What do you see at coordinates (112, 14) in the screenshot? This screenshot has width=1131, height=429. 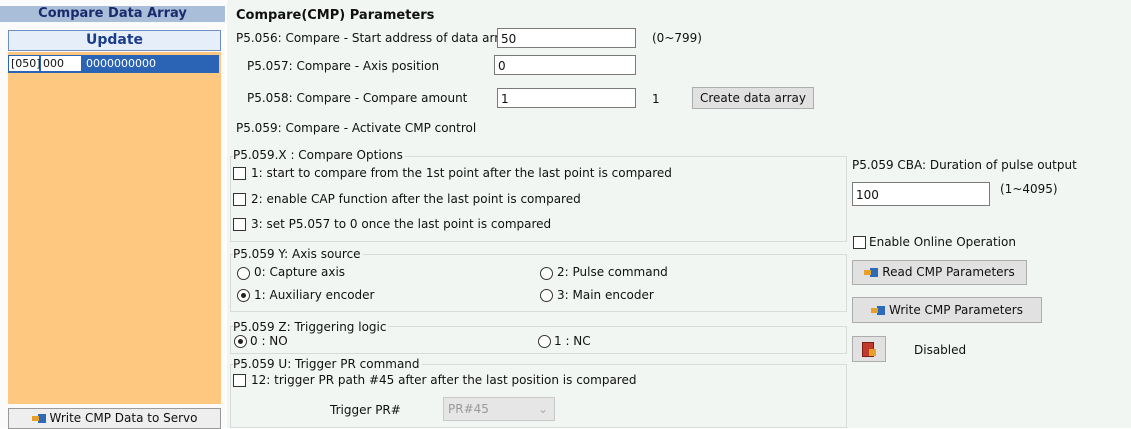 I see `compare-array-title: Compare Data Array` at bounding box center [112, 14].